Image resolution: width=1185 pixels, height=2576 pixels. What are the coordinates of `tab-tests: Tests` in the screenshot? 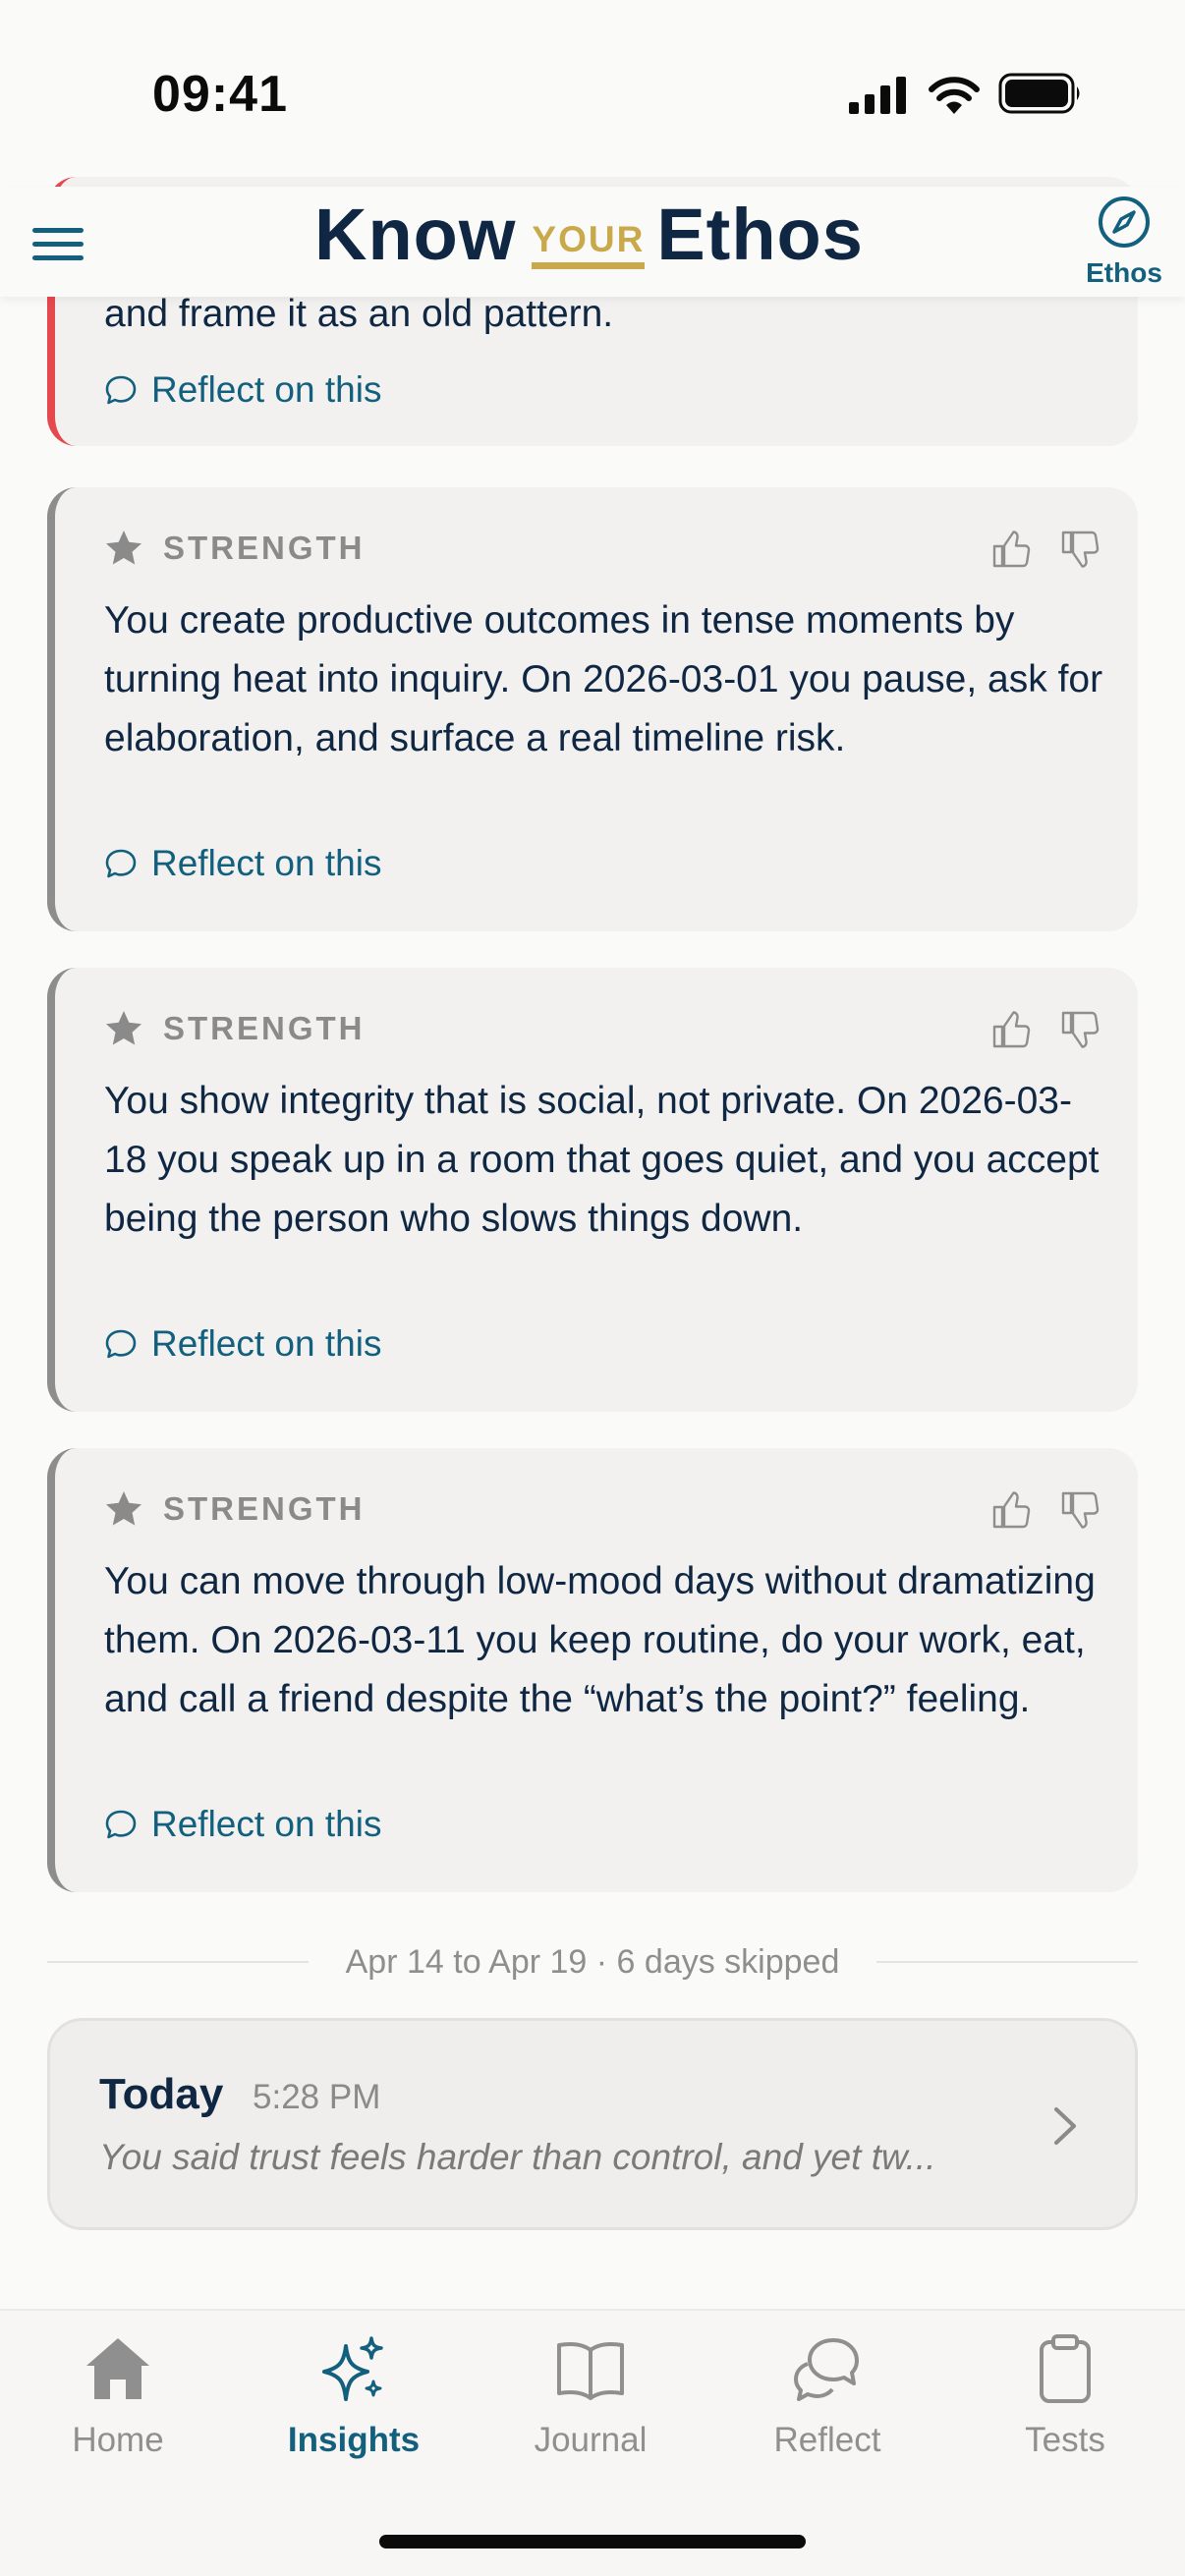 It's located at (1065, 2396).